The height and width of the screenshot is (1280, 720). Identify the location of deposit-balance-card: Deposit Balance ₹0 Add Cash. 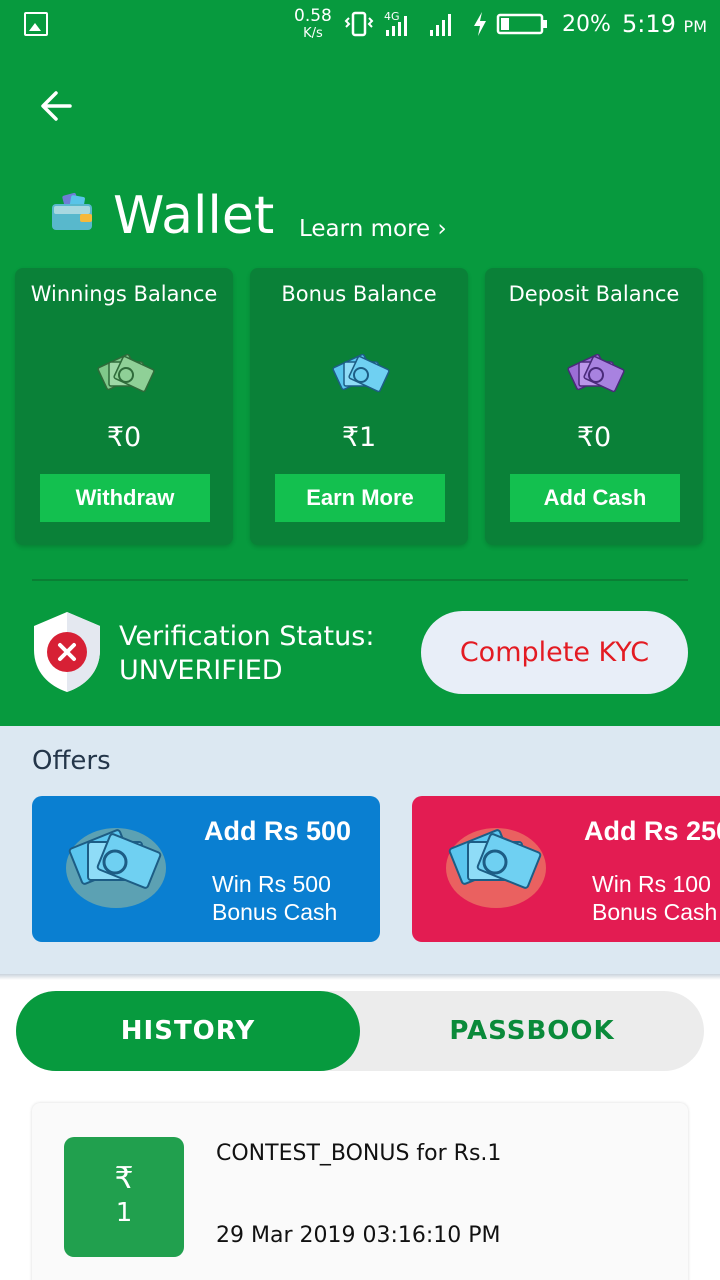
(594, 406).